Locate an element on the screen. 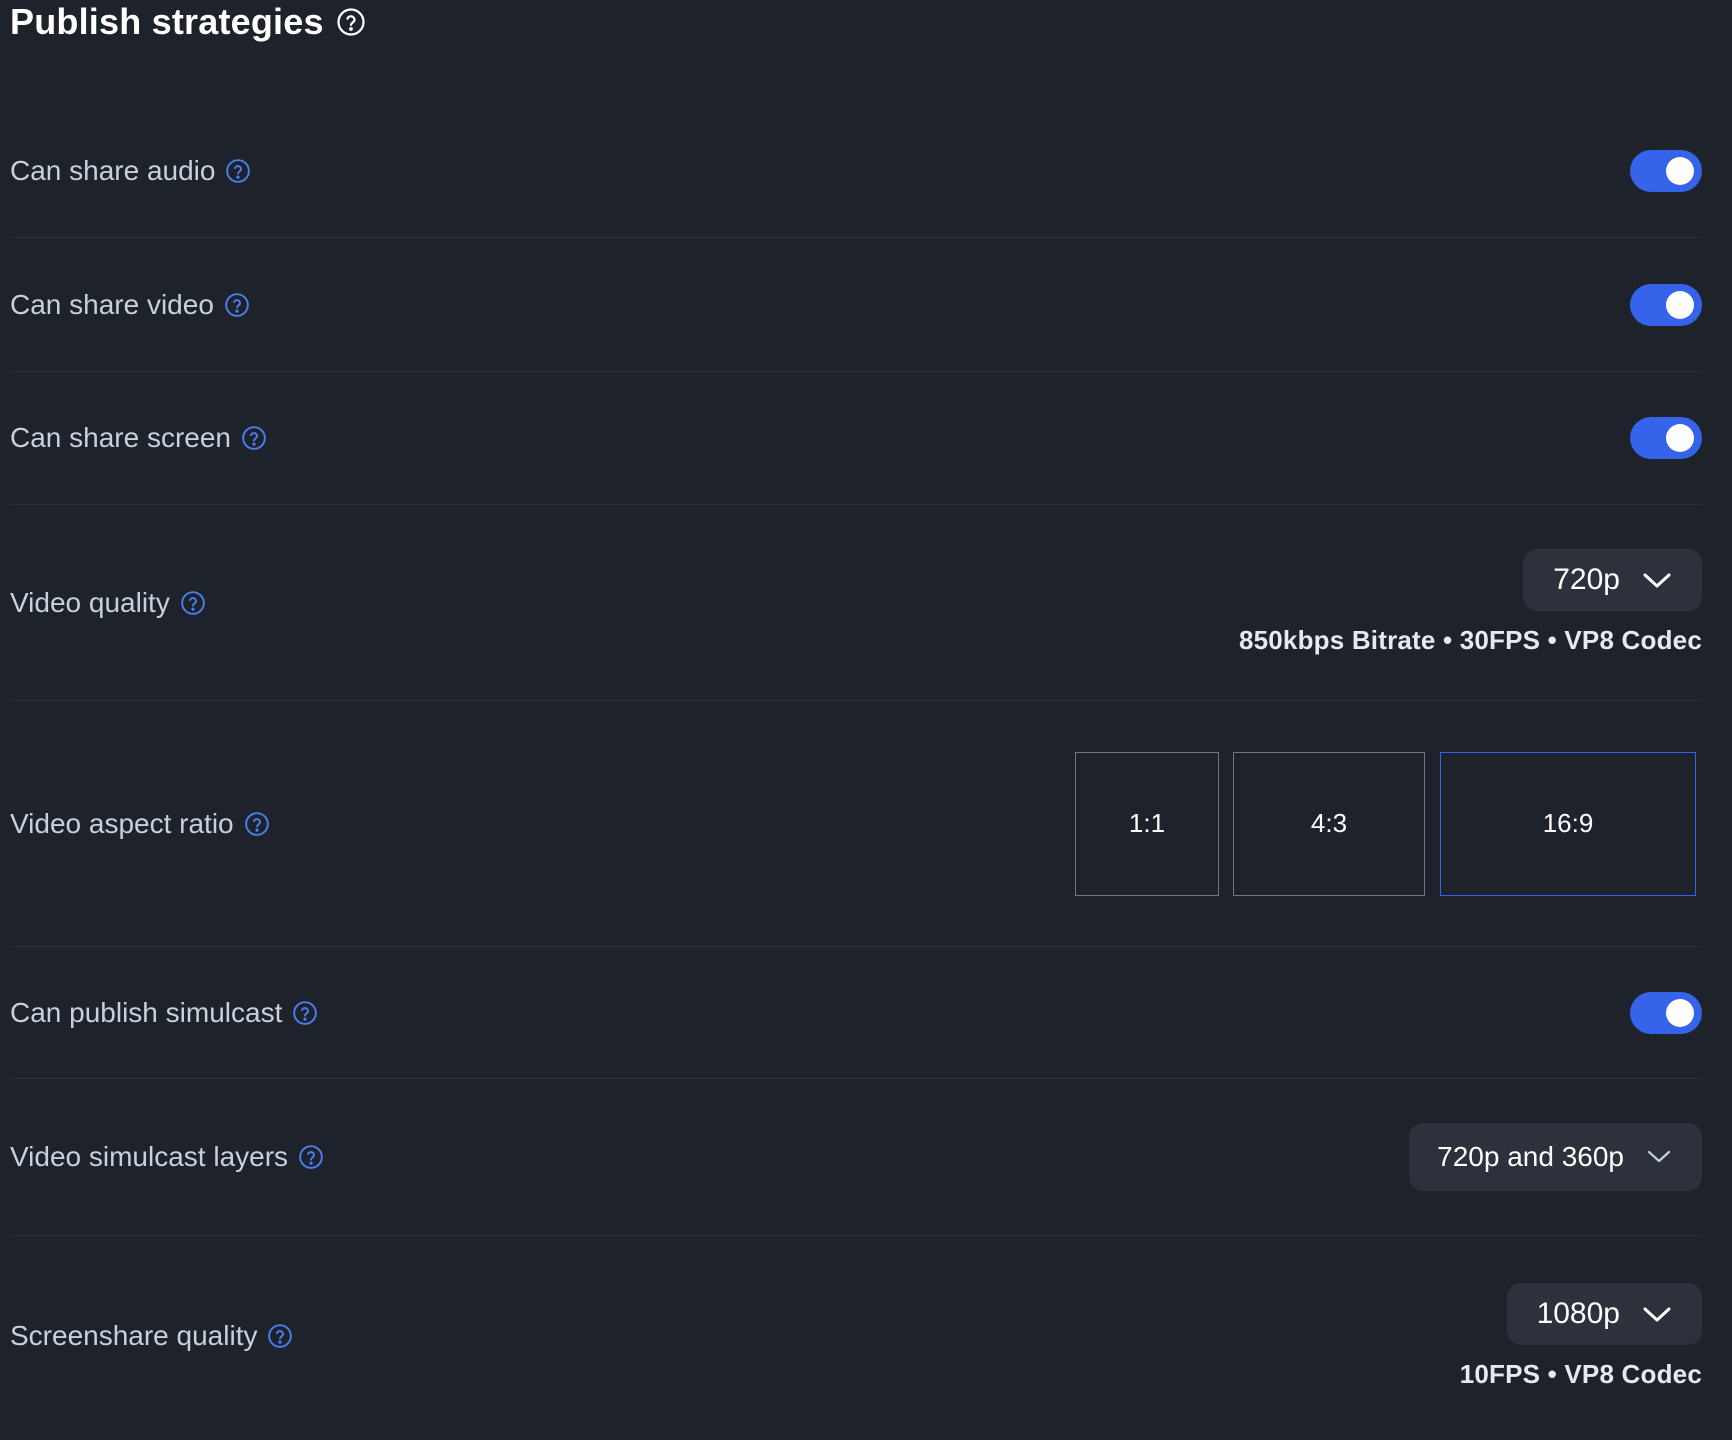 The height and width of the screenshot is (1440, 1732). screenshare-quality-select: 1080p is located at coordinates (1604, 1313).